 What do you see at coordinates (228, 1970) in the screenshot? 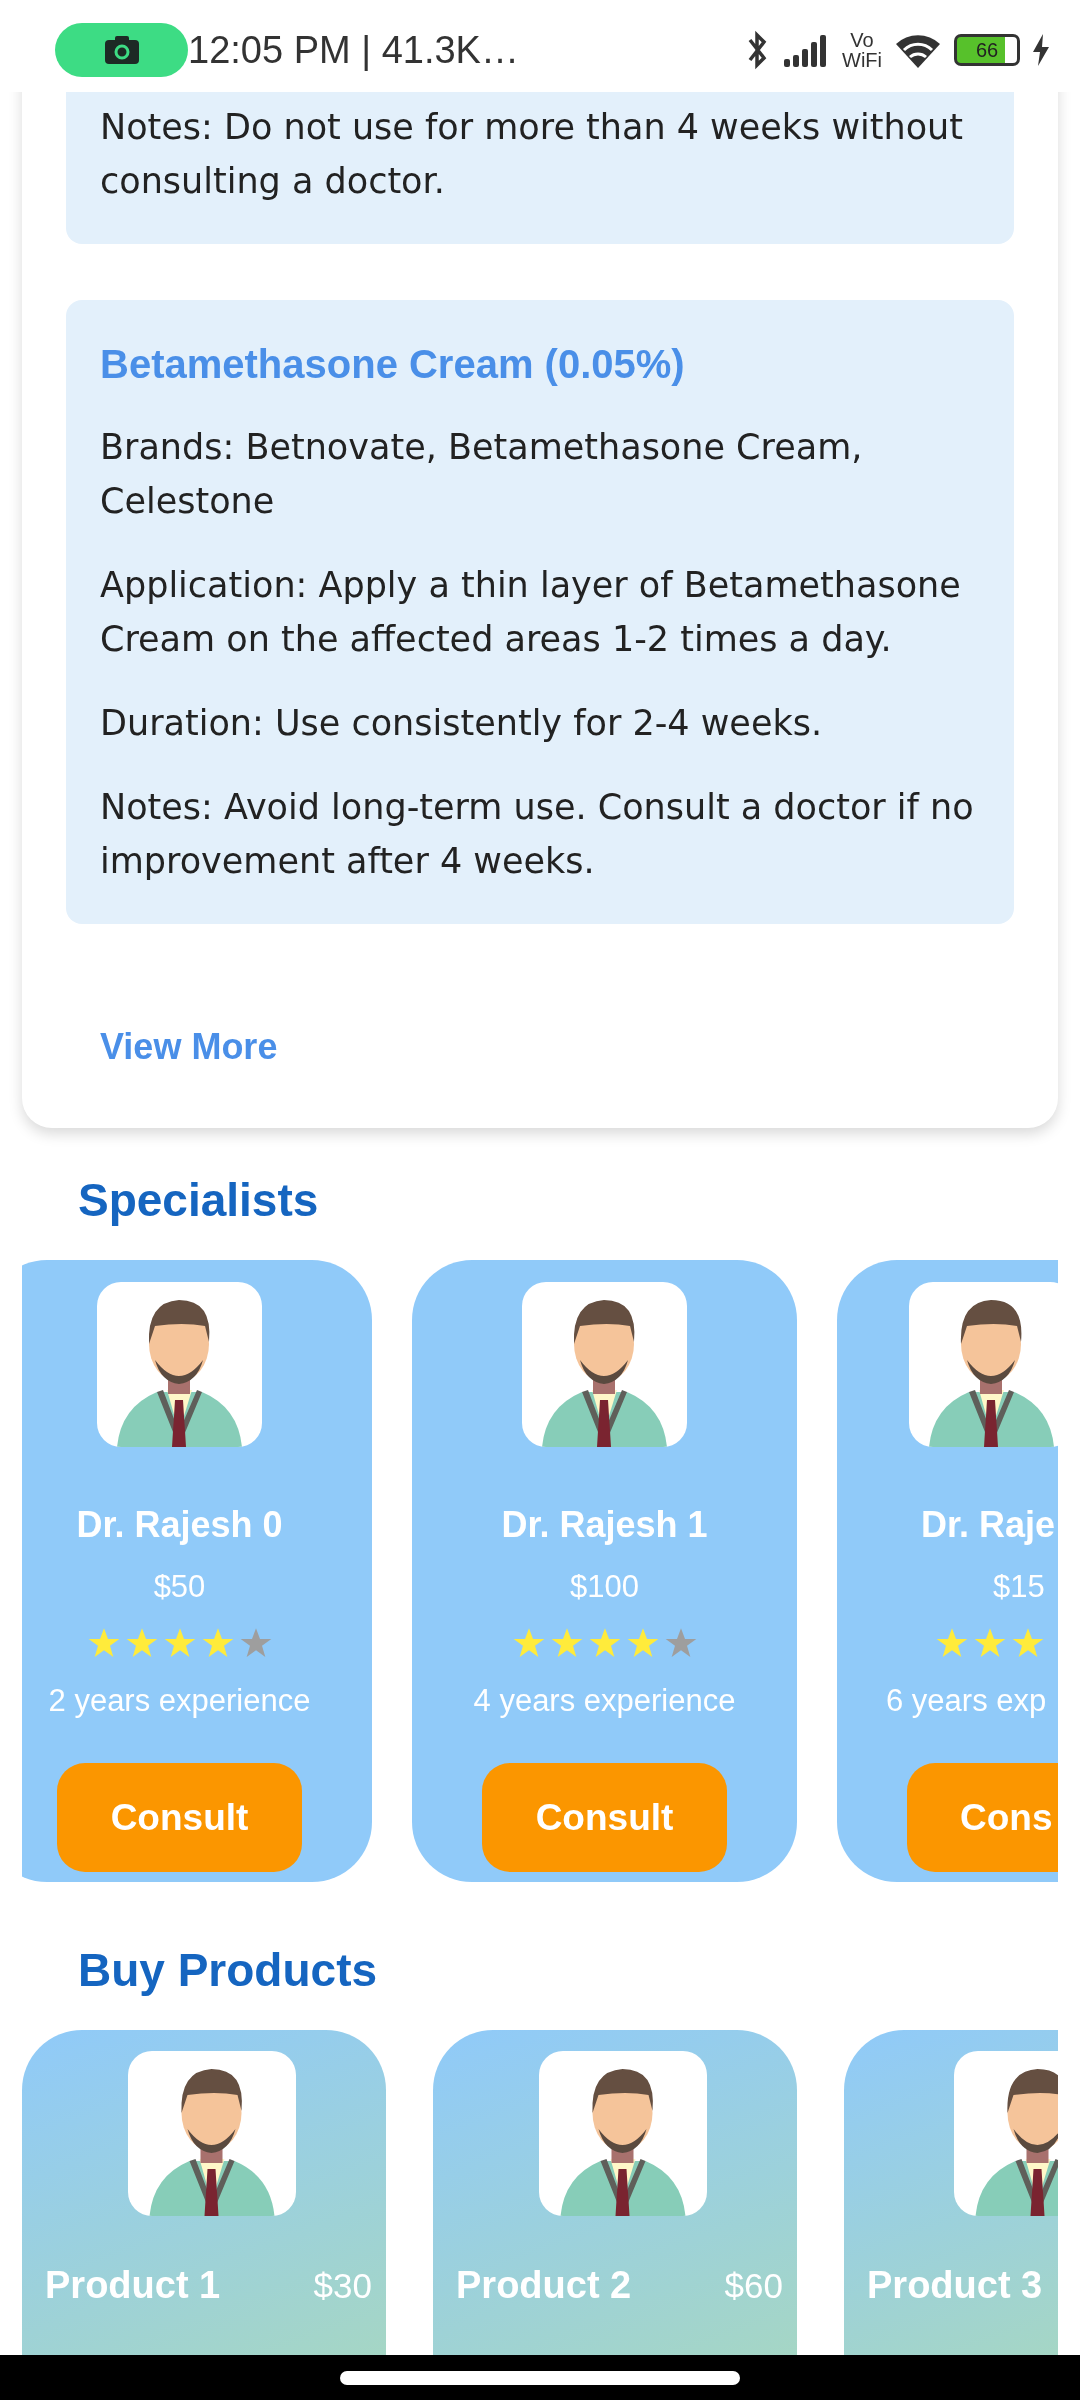
I see `section-heading: Buy Products` at bounding box center [228, 1970].